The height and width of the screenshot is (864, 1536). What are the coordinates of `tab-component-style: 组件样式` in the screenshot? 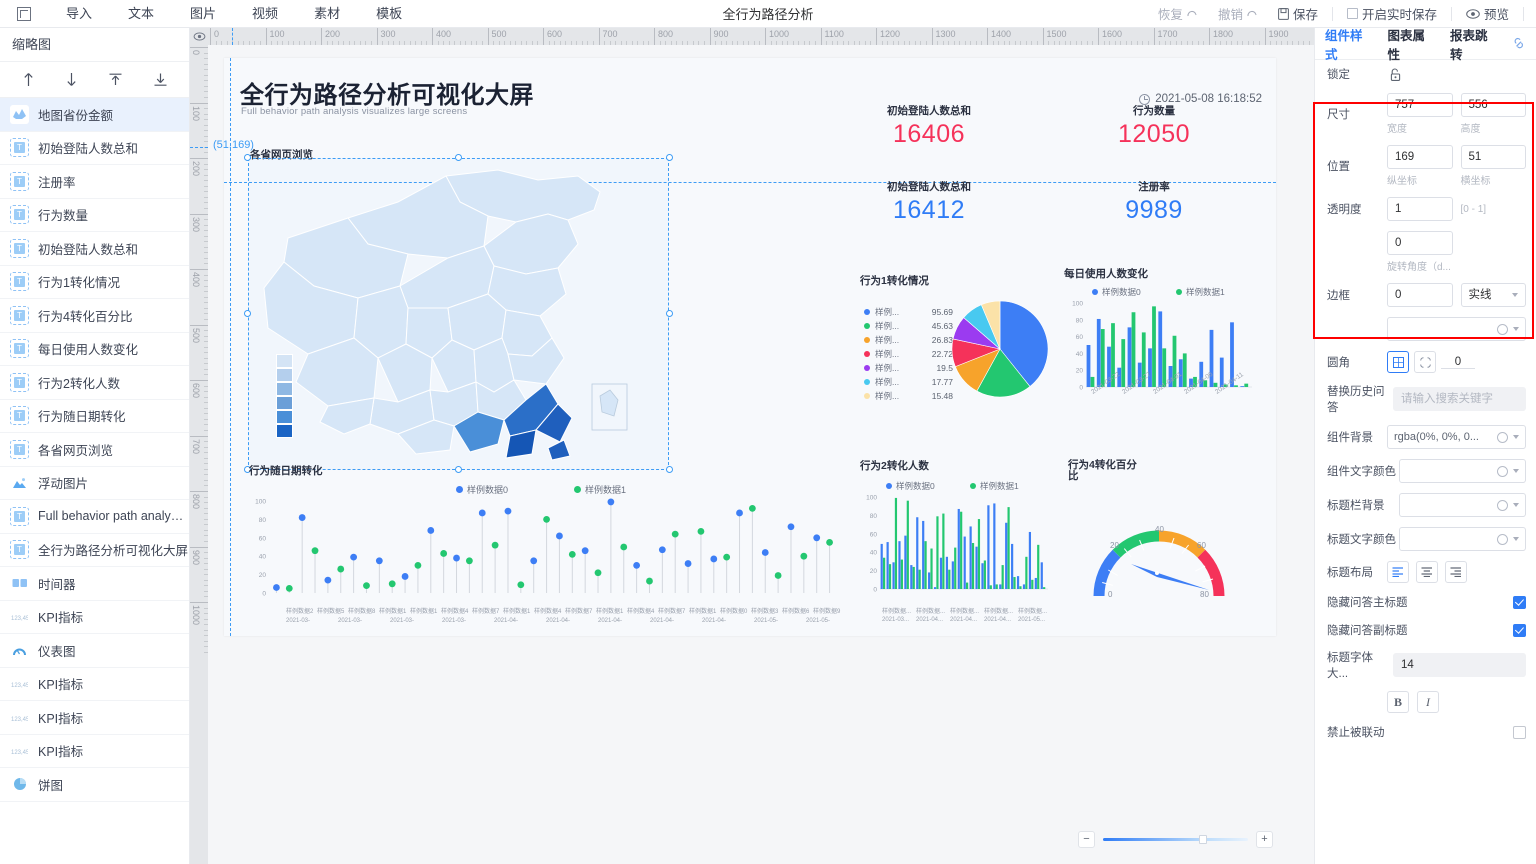 It's located at (1349, 45).